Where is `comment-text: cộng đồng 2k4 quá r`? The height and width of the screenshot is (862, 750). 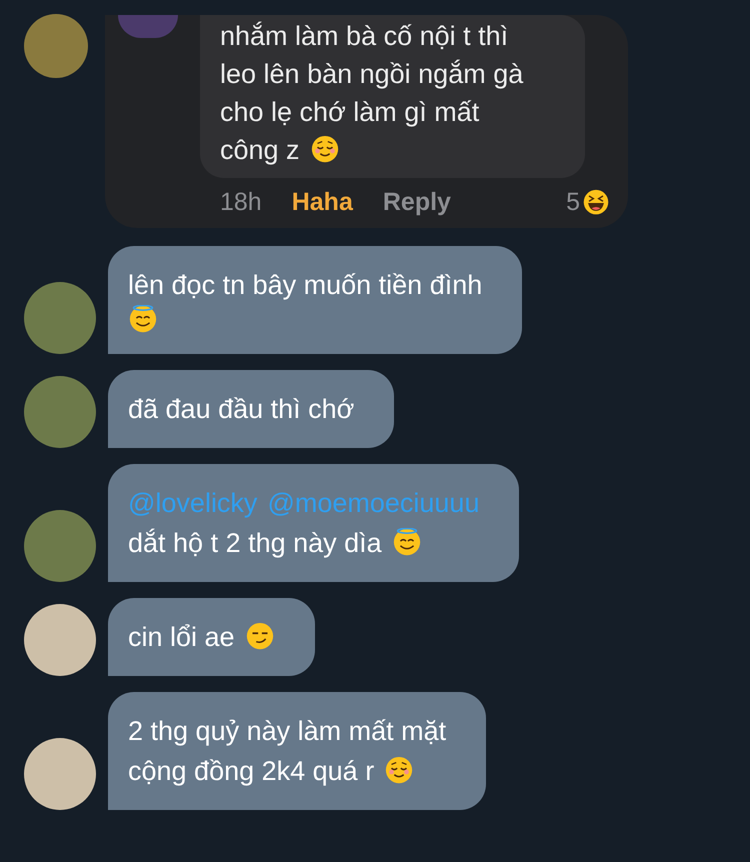 comment-text: cộng đồng 2k4 quá r is located at coordinates (251, 771).